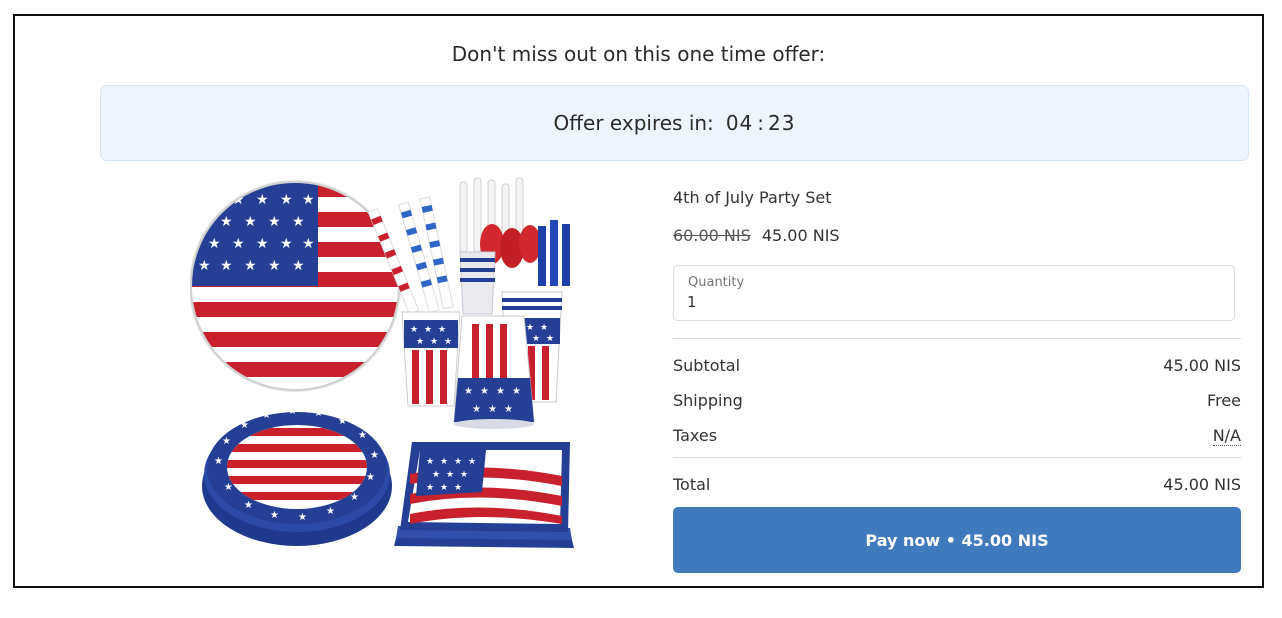 The height and width of the screenshot is (618, 1282). What do you see at coordinates (1202, 365) in the screenshot?
I see `subtotal-value: 45.00 NIS` at bounding box center [1202, 365].